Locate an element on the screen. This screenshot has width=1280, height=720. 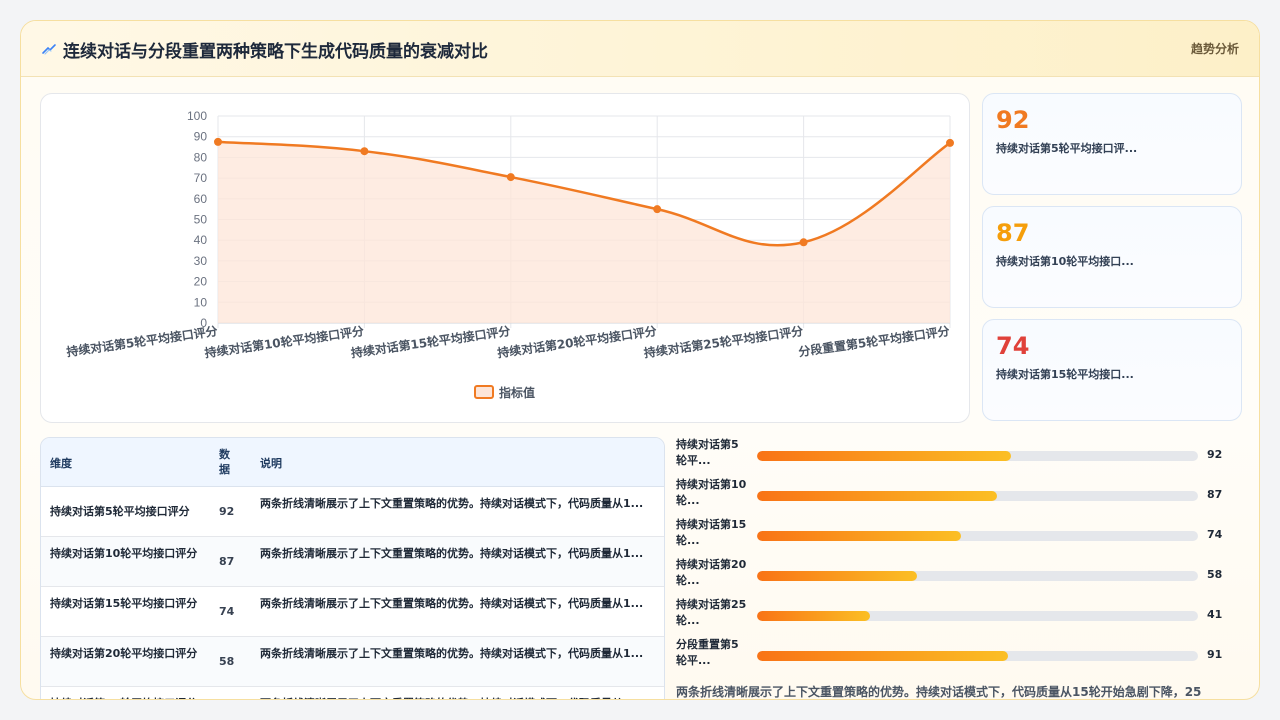
cell-dimension: 持续对话第20轮平均接口评分 is located at coordinates (124, 653).